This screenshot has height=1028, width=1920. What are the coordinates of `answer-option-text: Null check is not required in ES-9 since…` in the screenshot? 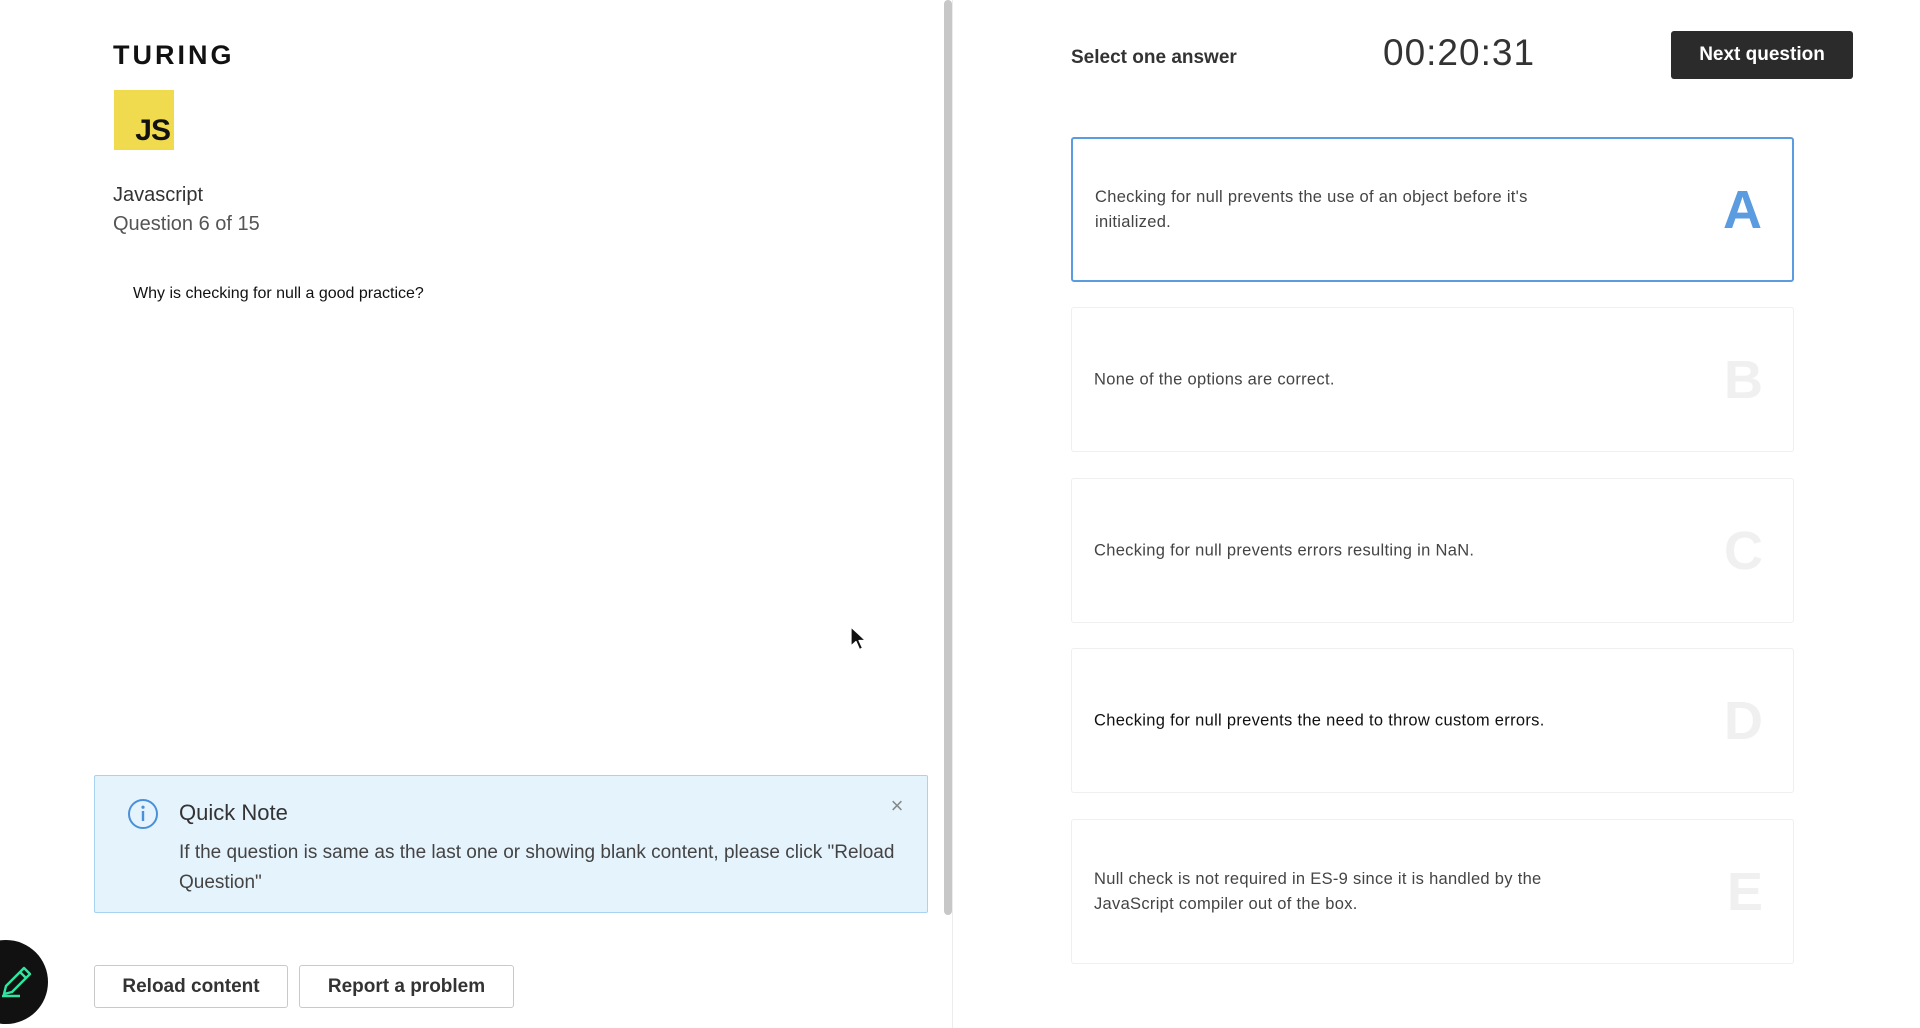 It's located at (1318, 891).